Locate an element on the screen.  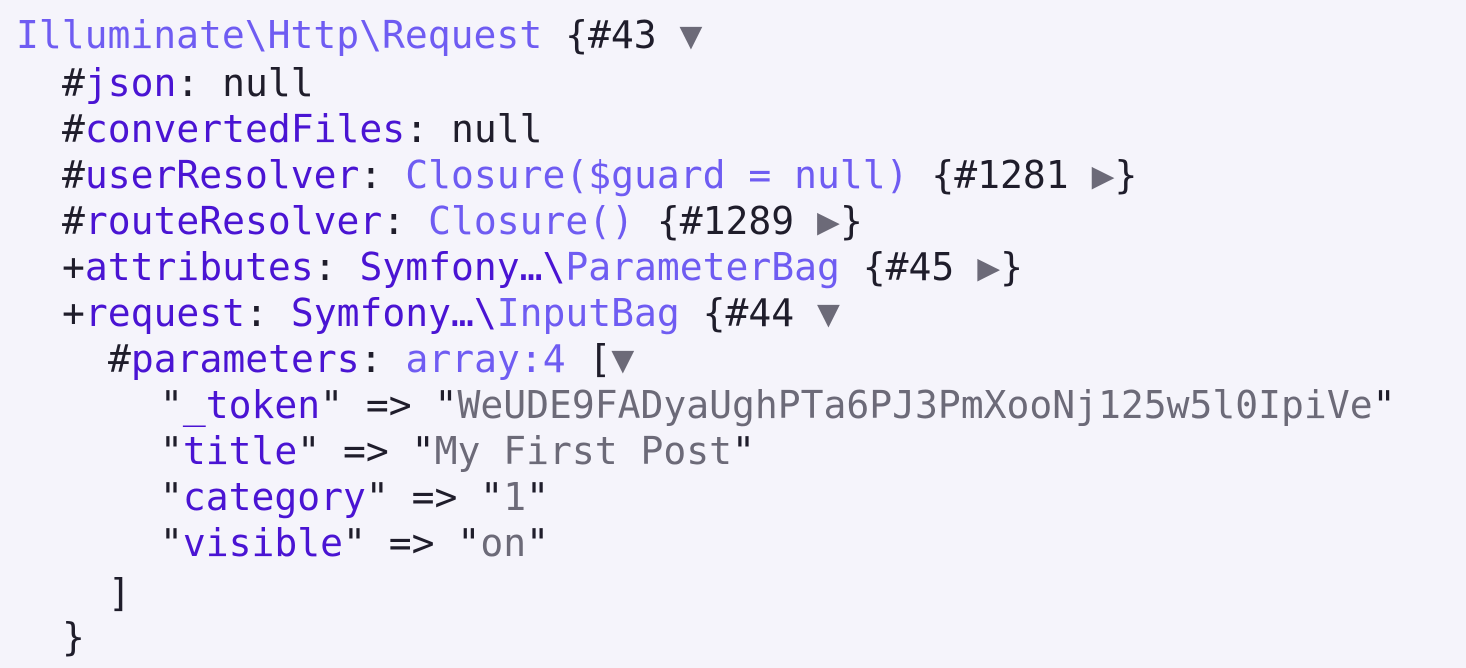
prop-name: attributes is located at coordinates (199, 267).